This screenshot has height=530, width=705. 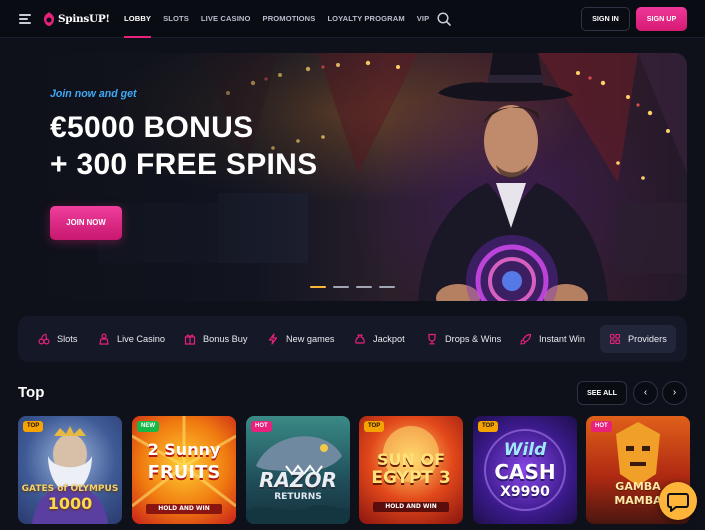 What do you see at coordinates (473, 339) in the screenshot?
I see `category-drops-and-wins-label: Drops & Wins` at bounding box center [473, 339].